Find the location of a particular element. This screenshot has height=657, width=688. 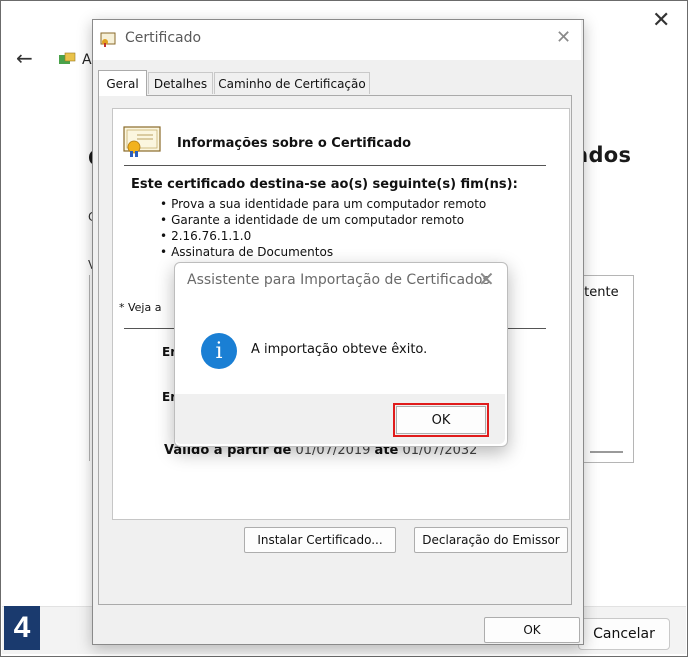

certificate-wizard-icon is located at coordinates (67, 58).